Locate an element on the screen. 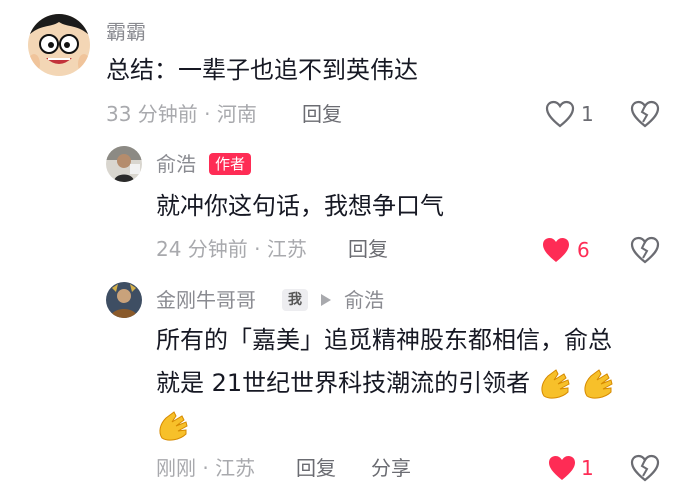  comment-text-line2: 就是 21世纪世界科技潮流的引领者 is located at coordinates (386, 383).